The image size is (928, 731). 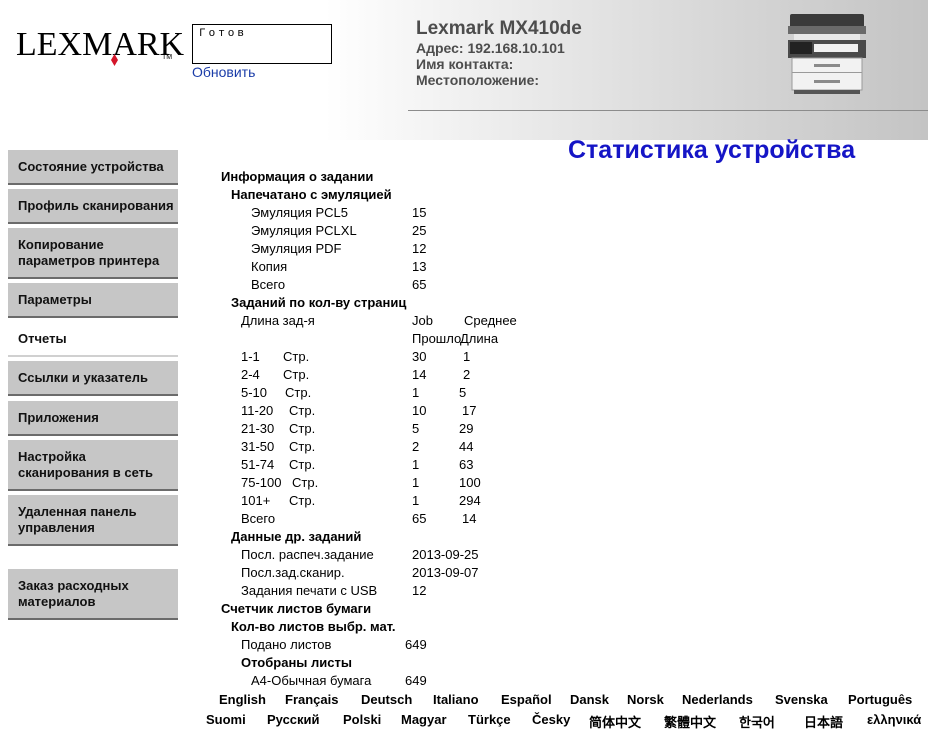 I want to click on language-link: Magyar, so click(x=424, y=719).